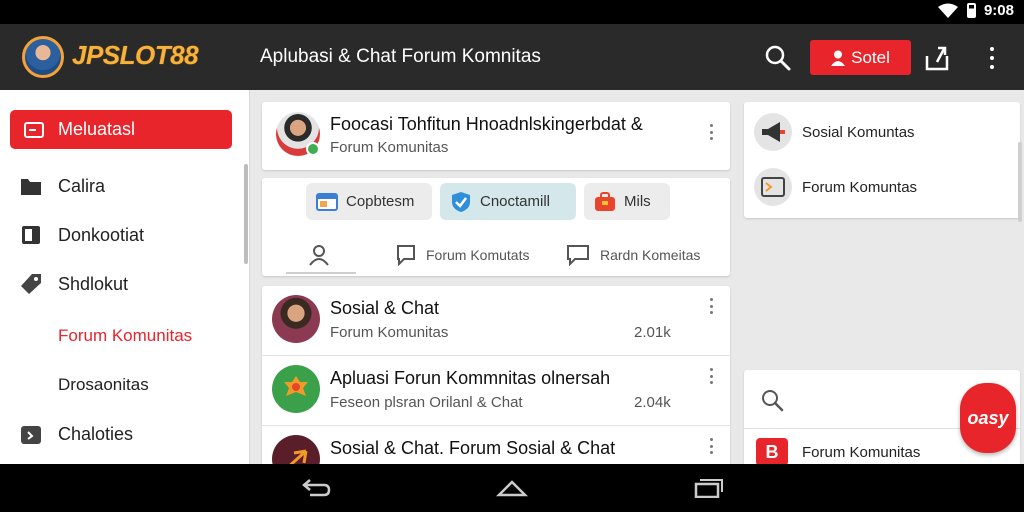 Image resolution: width=1024 pixels, height=512 pixels. I want to click on bag-icon, so click(605, 201).